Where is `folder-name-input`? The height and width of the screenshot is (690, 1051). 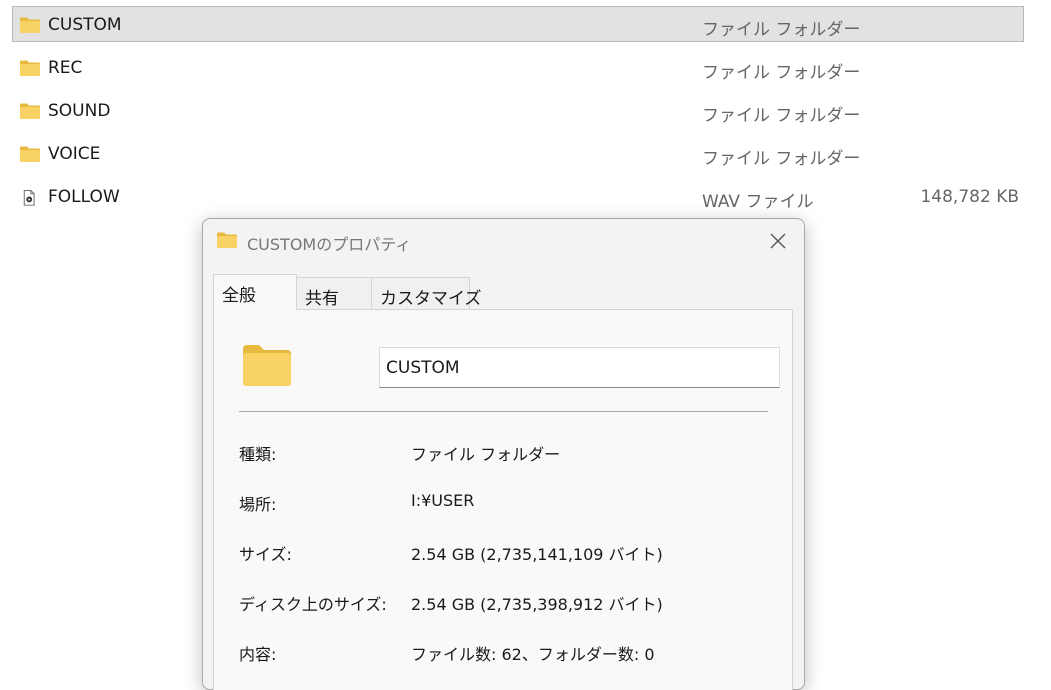
folder-name-input is located at coordinates (579, 367).